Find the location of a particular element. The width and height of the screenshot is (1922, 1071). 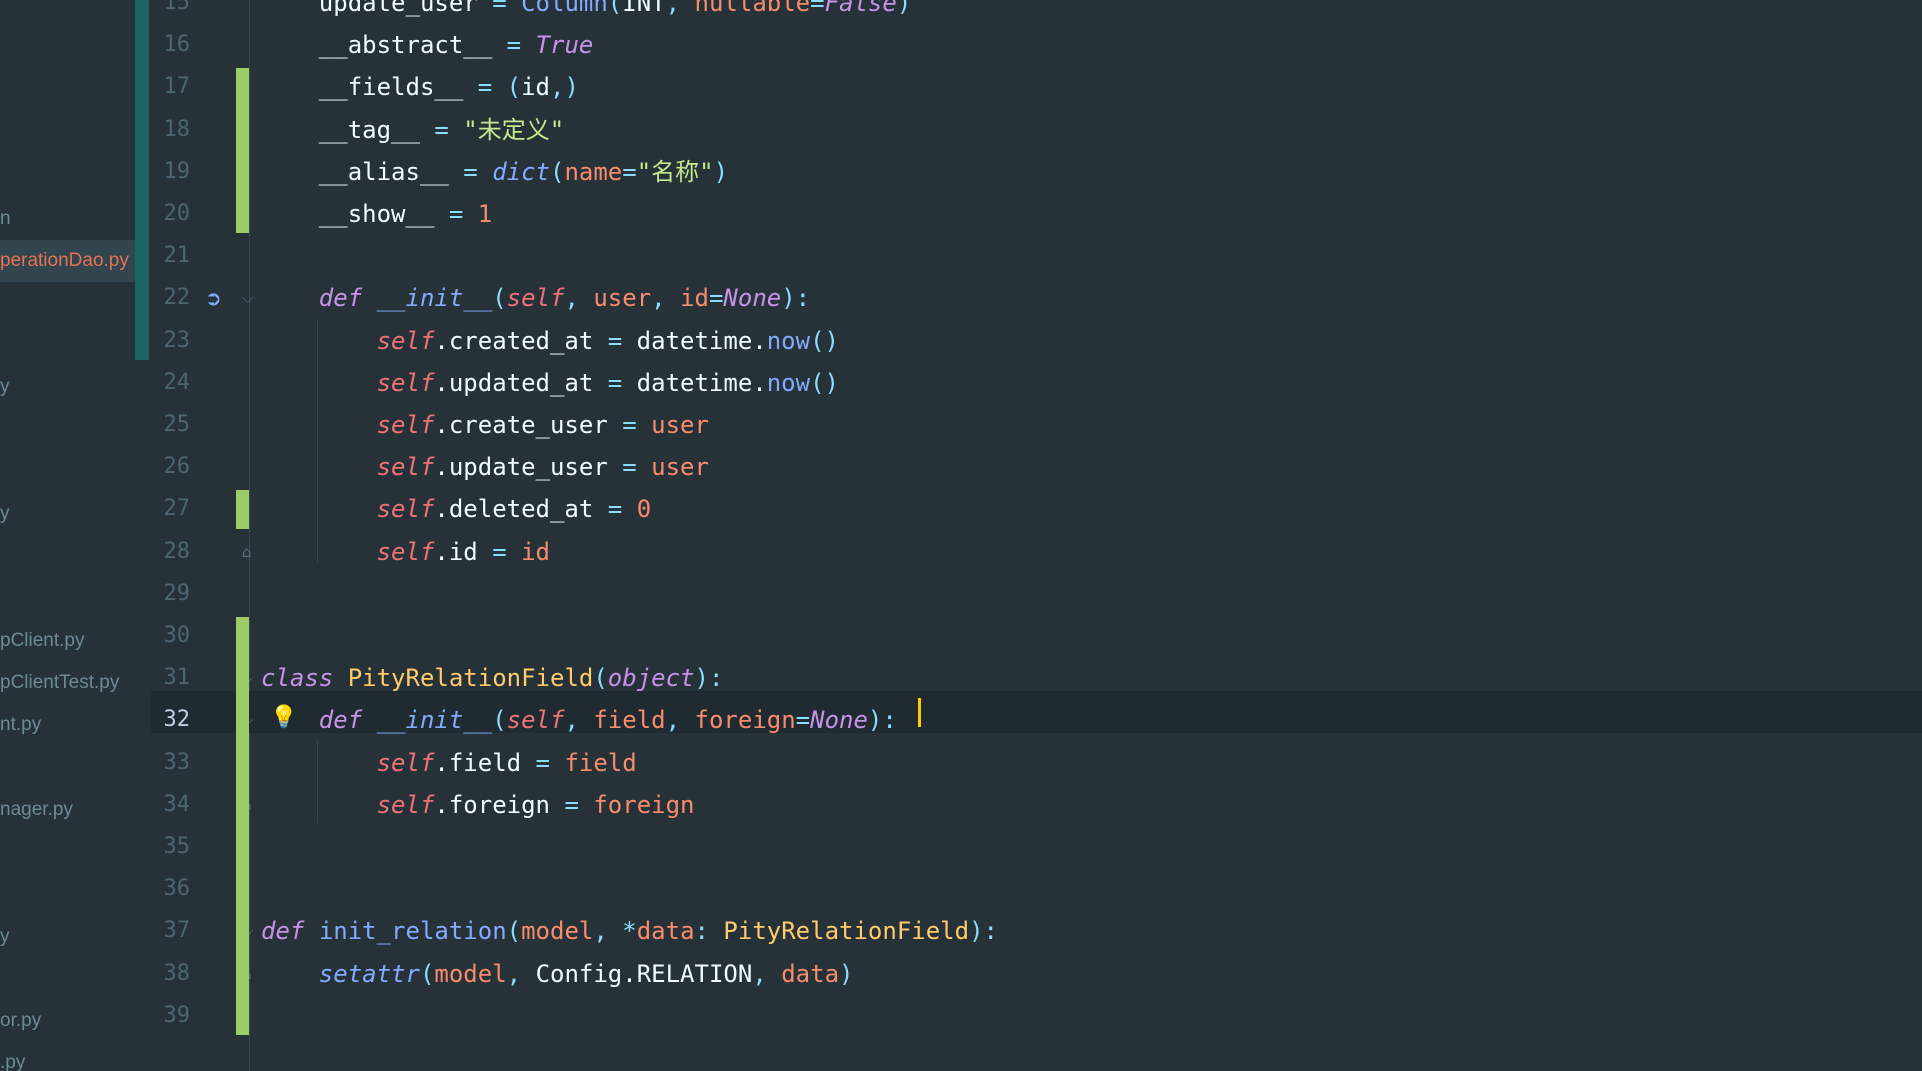

code-line: __abstract__ = True is located at coordinates (427, 45).